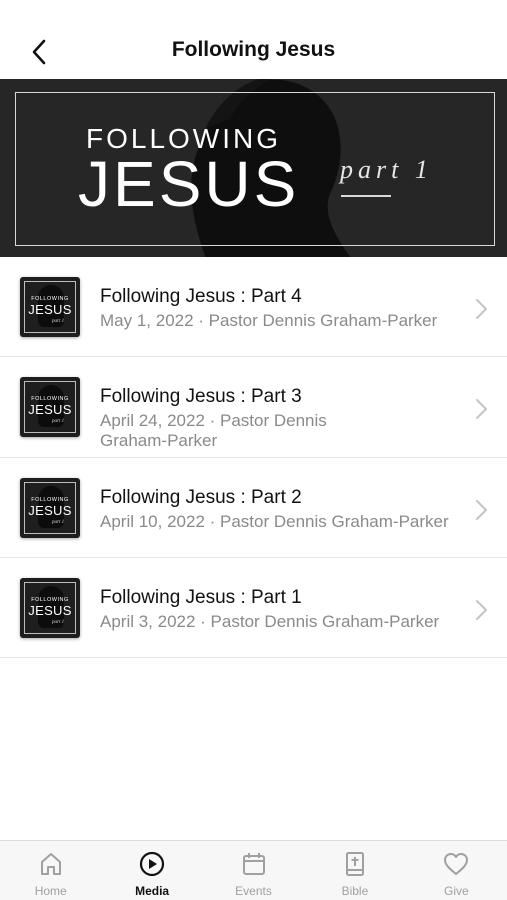 This screenshot has height=900, width=507. What do you see at coordinates (152, 864) in the screenshot?
I see `play-circle-icon` at bounding box center [152, 864].